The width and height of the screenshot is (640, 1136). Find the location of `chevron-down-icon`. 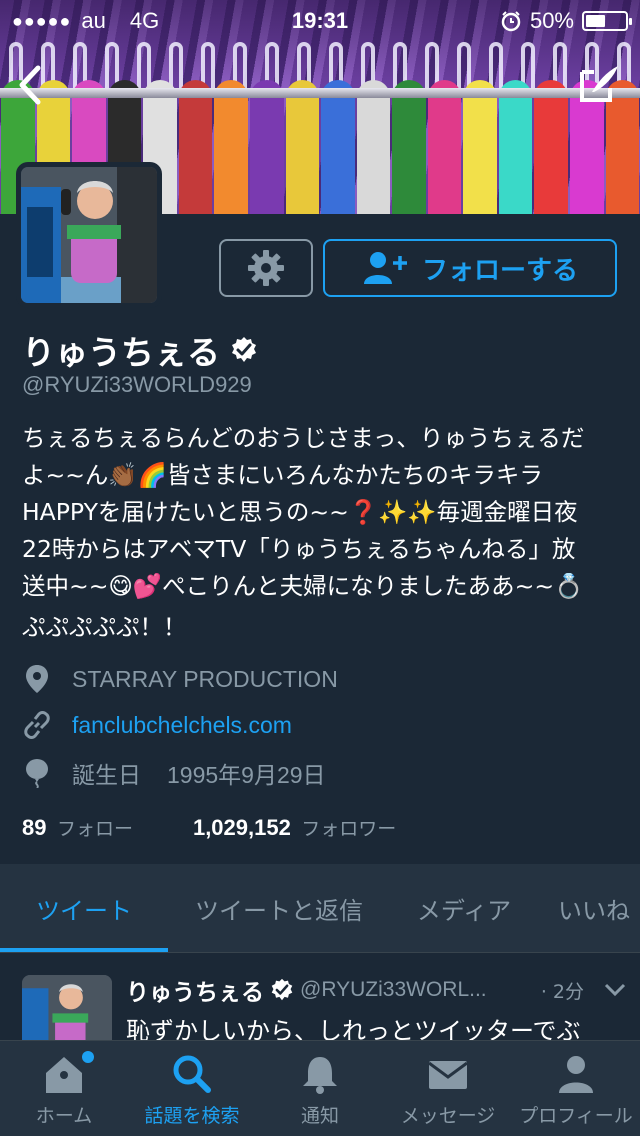

chevron-down-icon is located at coordinates (615, 990).